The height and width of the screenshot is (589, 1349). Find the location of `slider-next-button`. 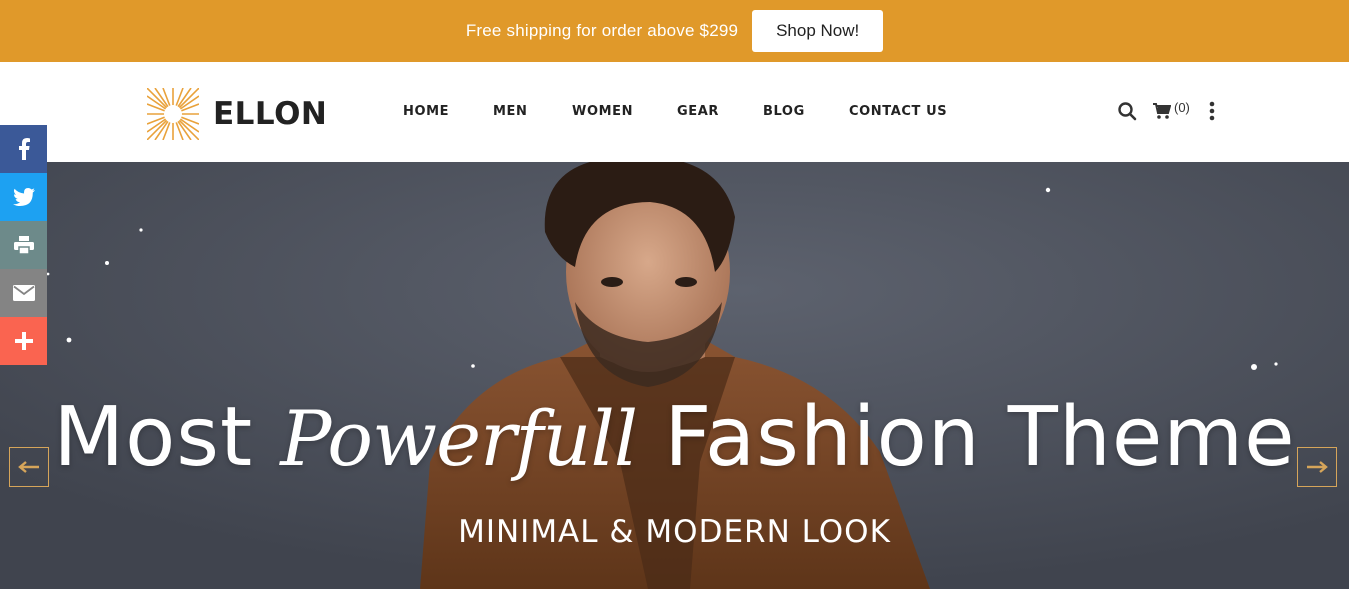

slider-next-button is located at coordinates (1317, 467).